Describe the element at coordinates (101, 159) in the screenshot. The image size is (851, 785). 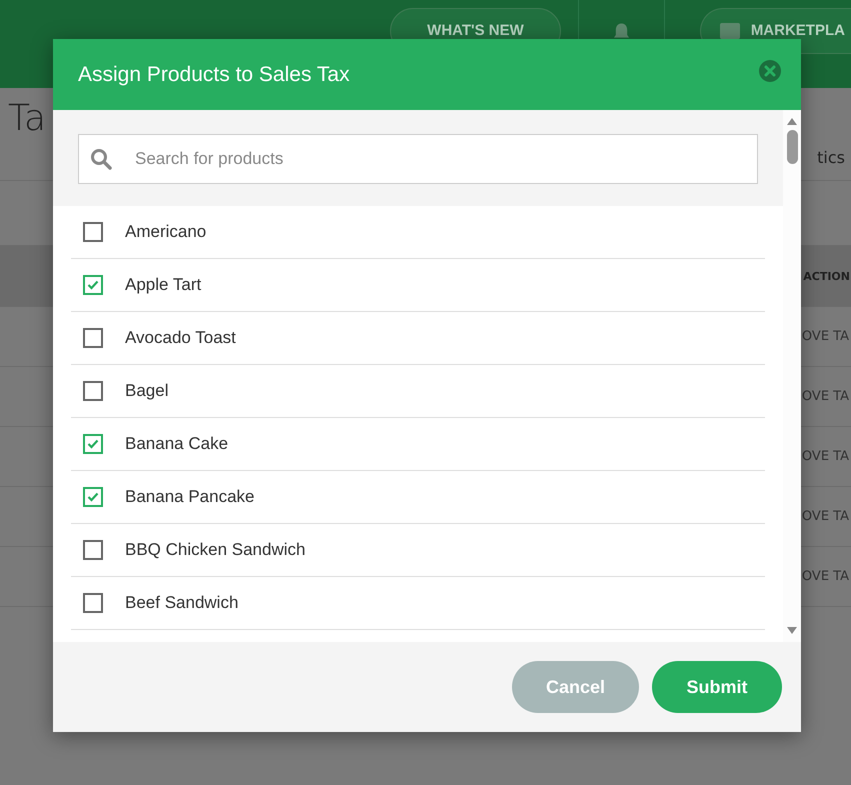
I see `search-icon` at that location.